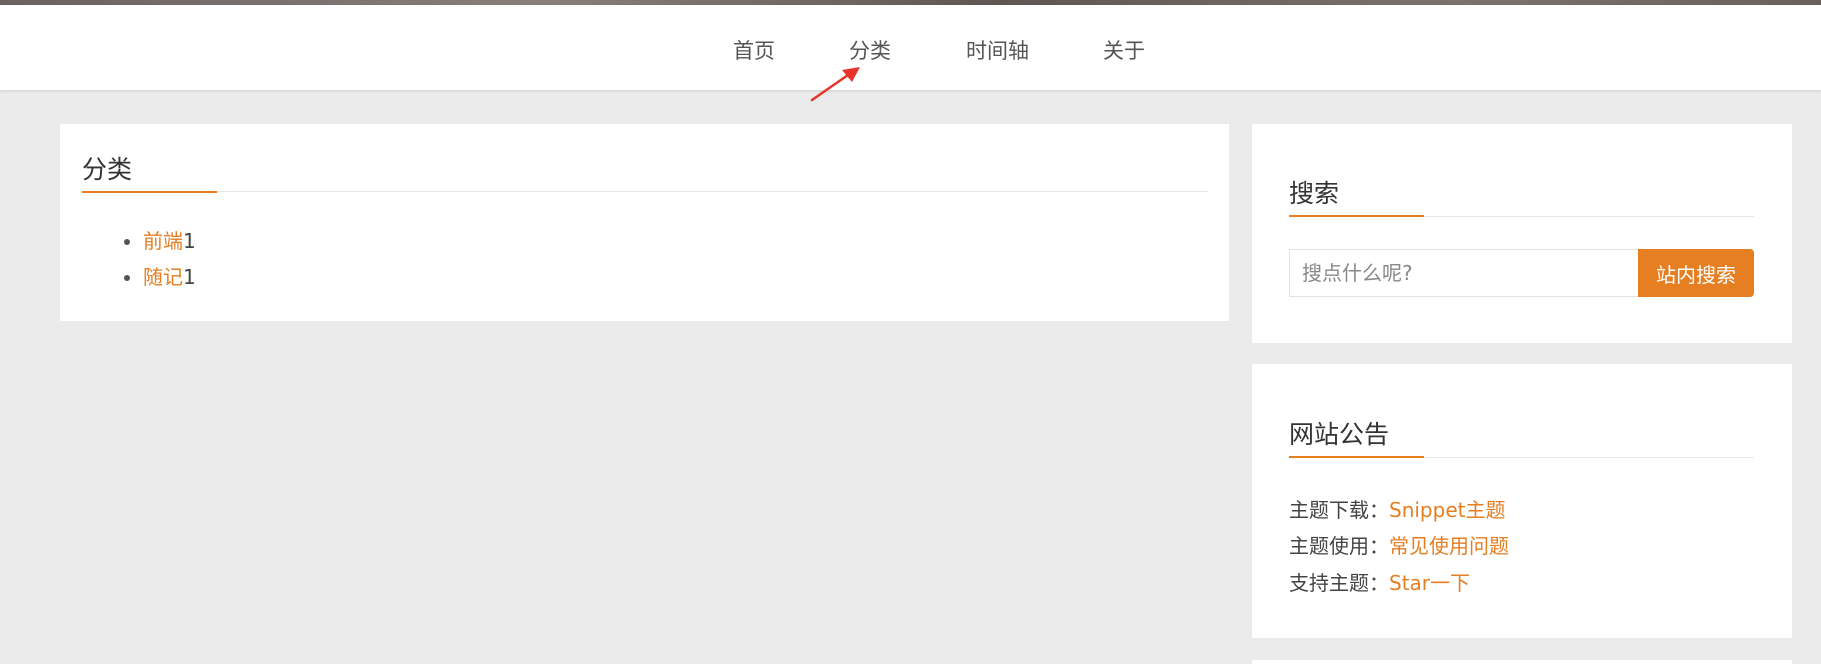 This screenshot has width=1821, height=664. What do you see at coordinates (1356, 457) in the screenshot?
I see `notice-title-accent` at bounding box center [1356, 457].